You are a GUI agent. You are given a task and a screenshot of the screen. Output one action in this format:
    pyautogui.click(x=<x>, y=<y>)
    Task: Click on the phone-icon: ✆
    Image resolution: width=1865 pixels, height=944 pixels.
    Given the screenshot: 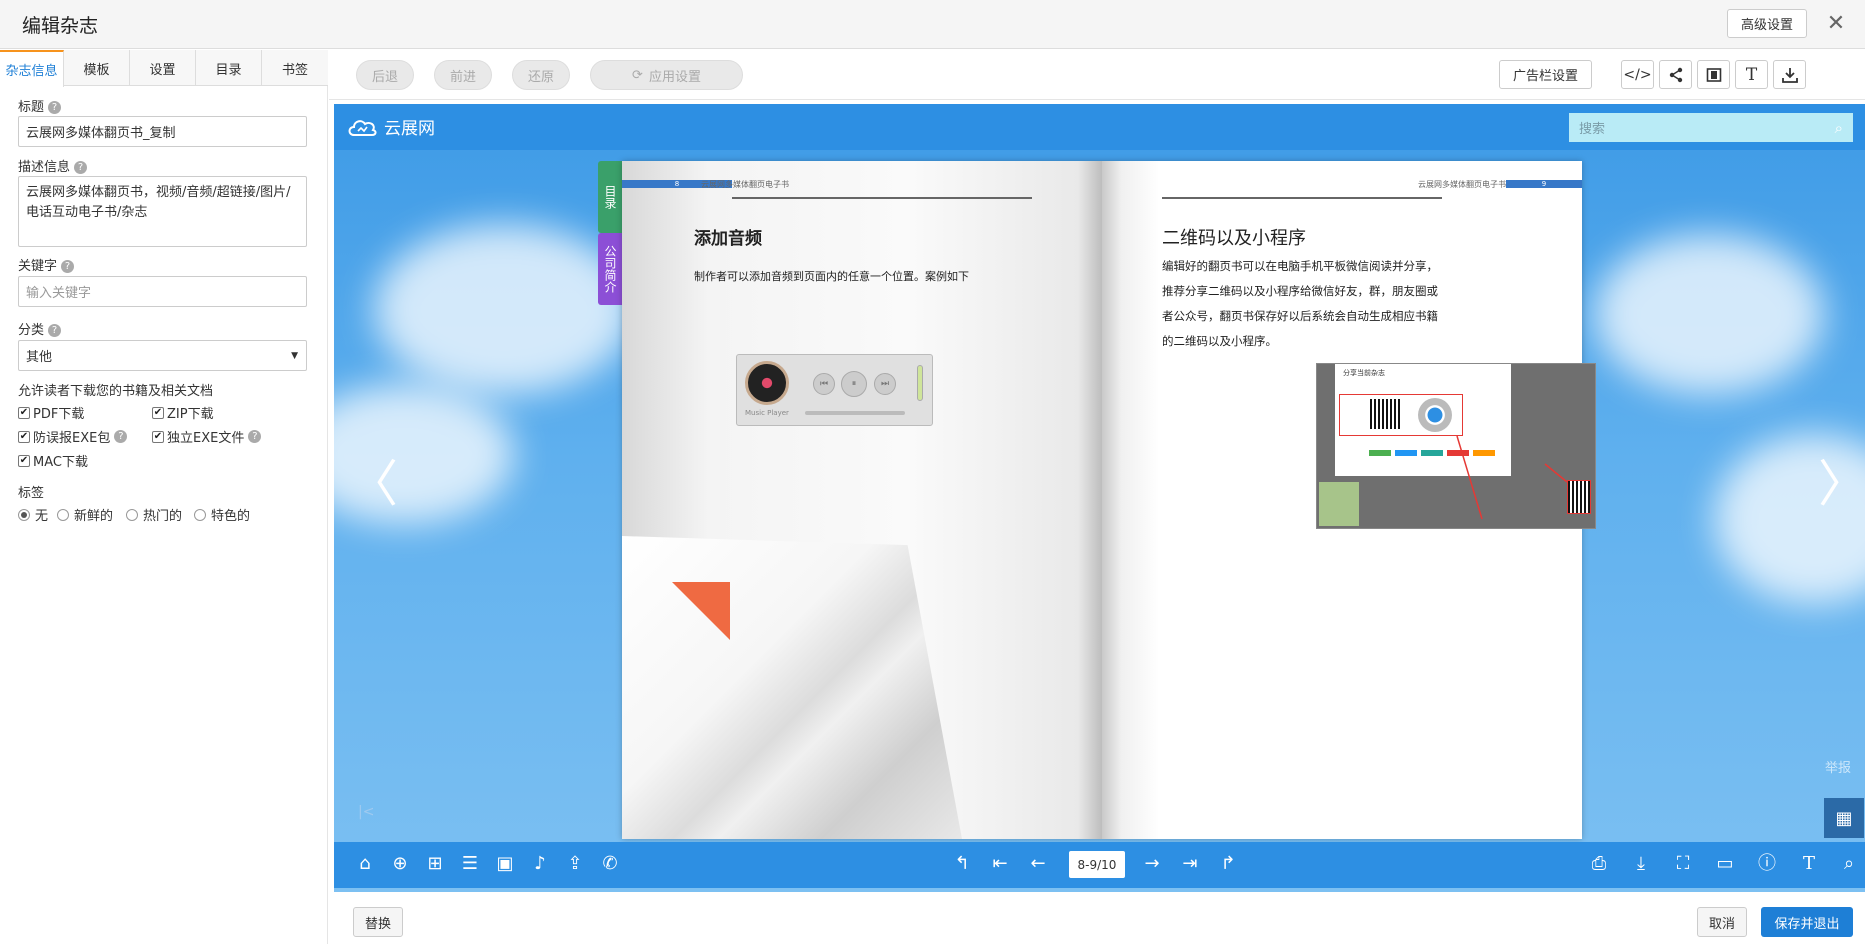 What is the action you would take?
    pyautogui.click(x=610, y=864)
    